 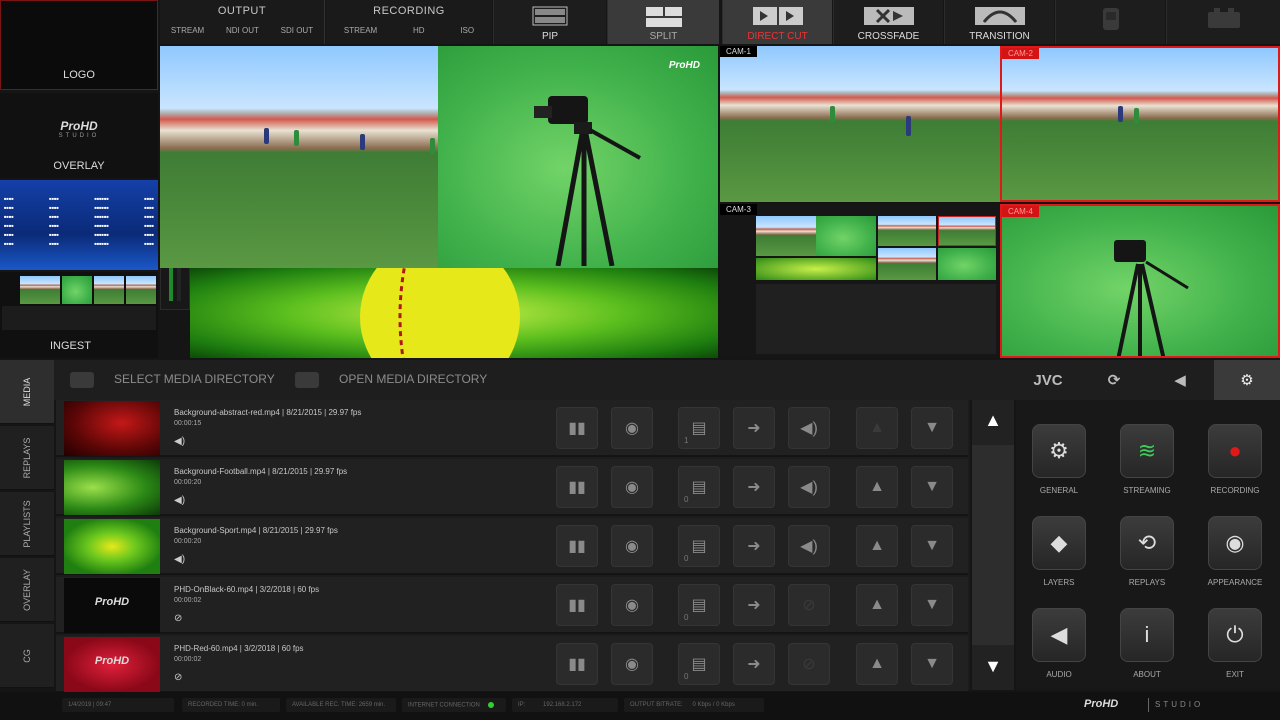 I want to click on speaker-button: ◀, so click(x=1180, y=380).